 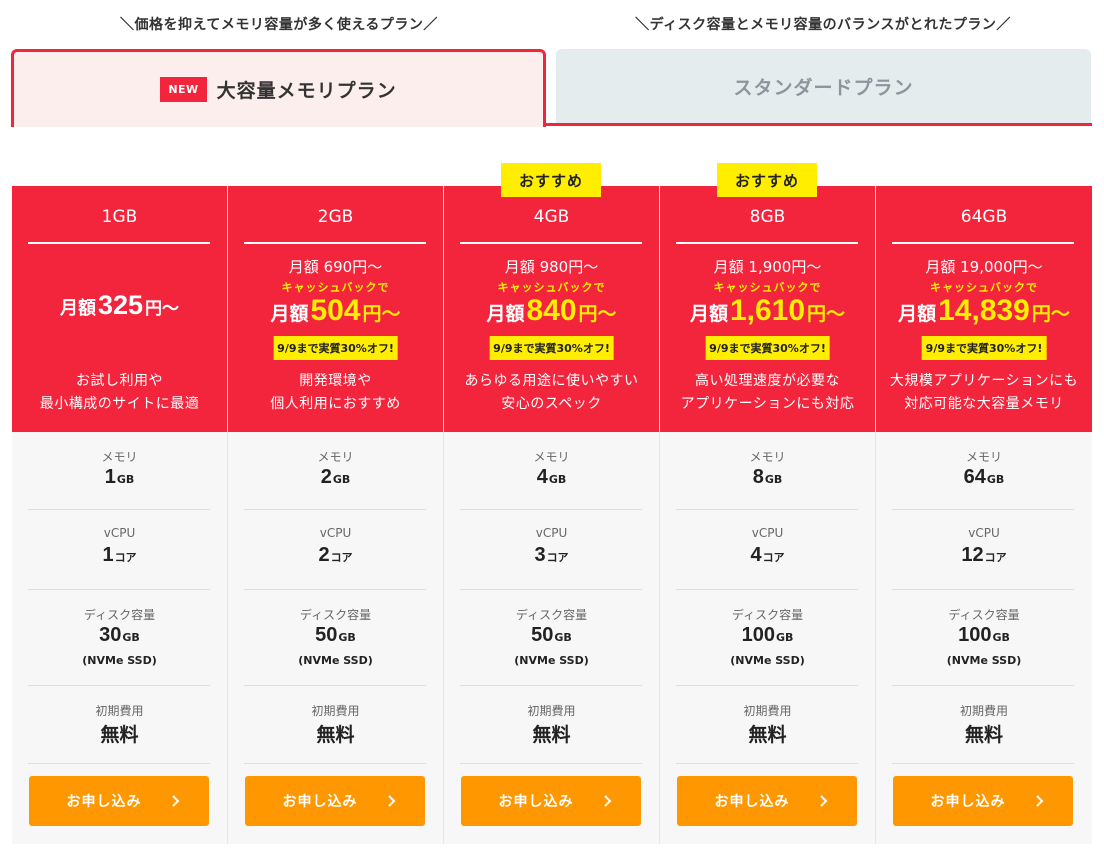 I want to click on spec-vcpu: vCPU 12 コア, so click(x=984, y=550).